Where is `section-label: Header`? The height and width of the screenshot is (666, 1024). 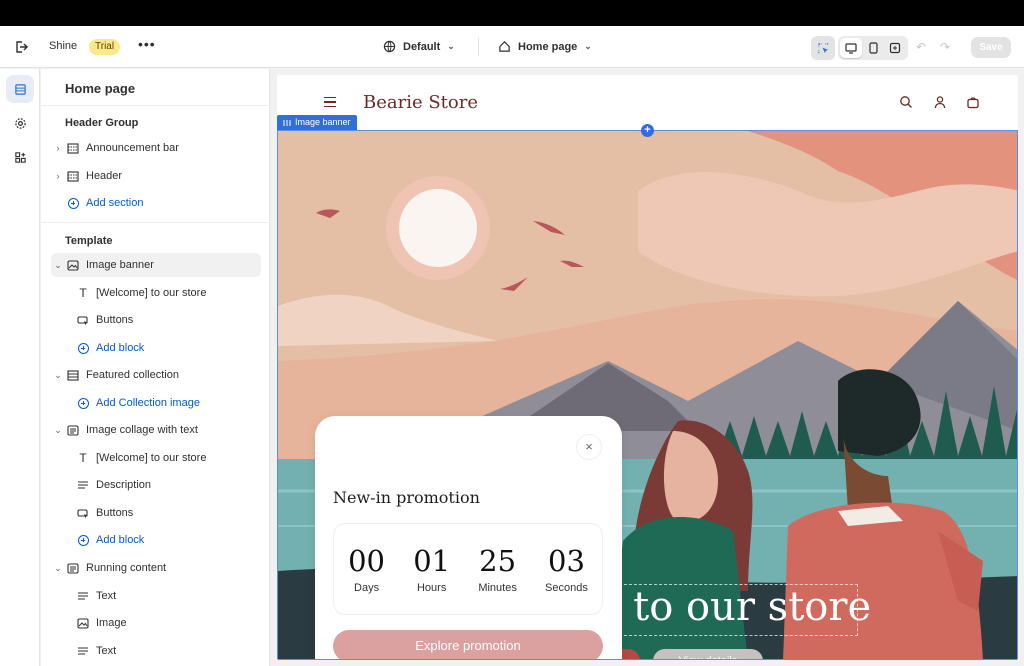
section-label: Header is located at coordinates (104, 176).